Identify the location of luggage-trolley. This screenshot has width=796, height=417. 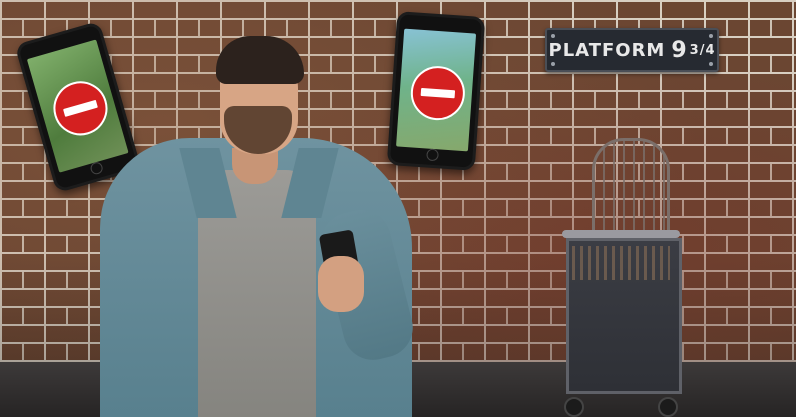
(621, 277).